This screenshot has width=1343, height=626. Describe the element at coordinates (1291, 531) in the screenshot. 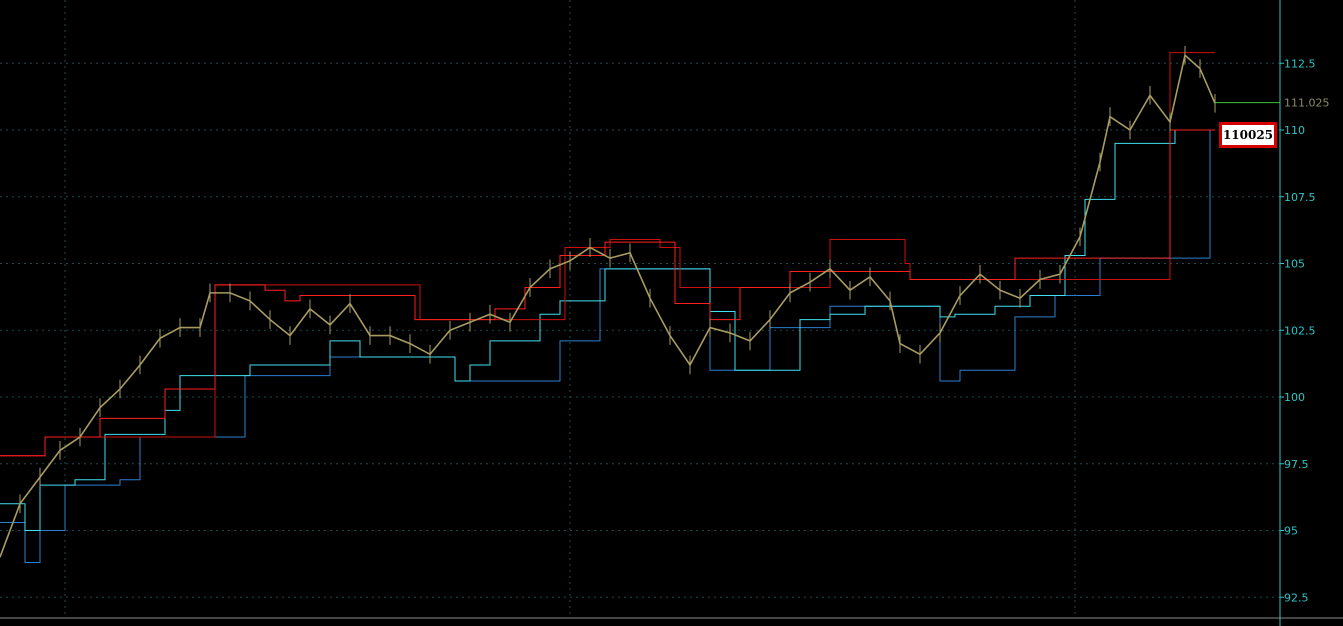

I see `tick-label: 95` at that location.